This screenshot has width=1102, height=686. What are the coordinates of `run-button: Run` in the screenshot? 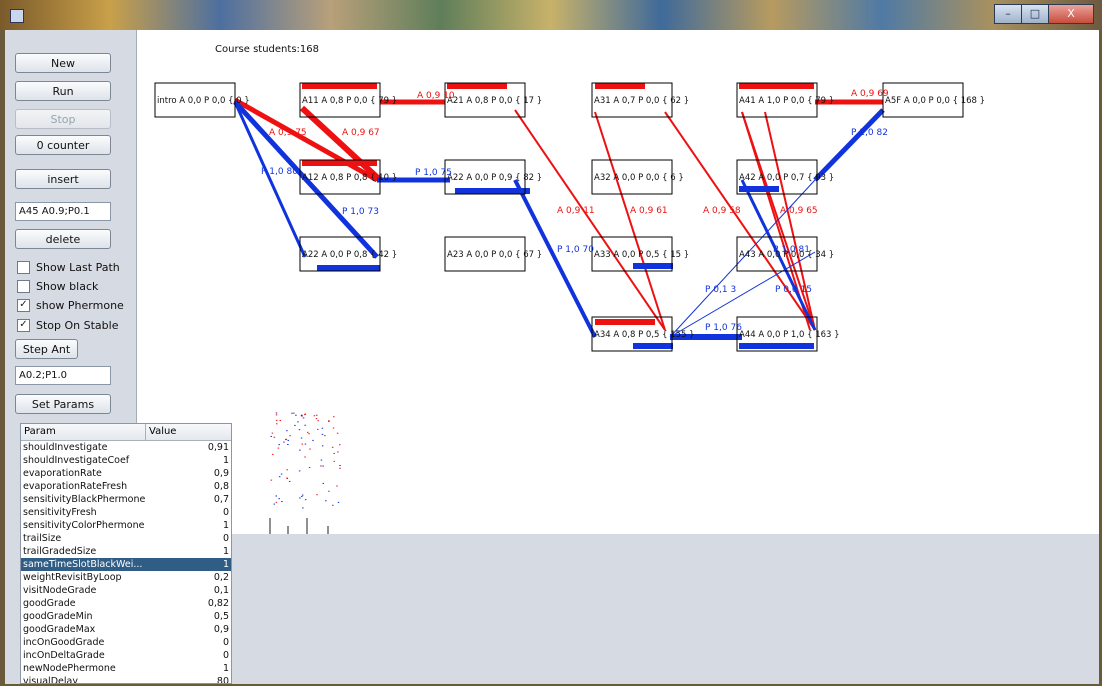 It's located at (63, 91).